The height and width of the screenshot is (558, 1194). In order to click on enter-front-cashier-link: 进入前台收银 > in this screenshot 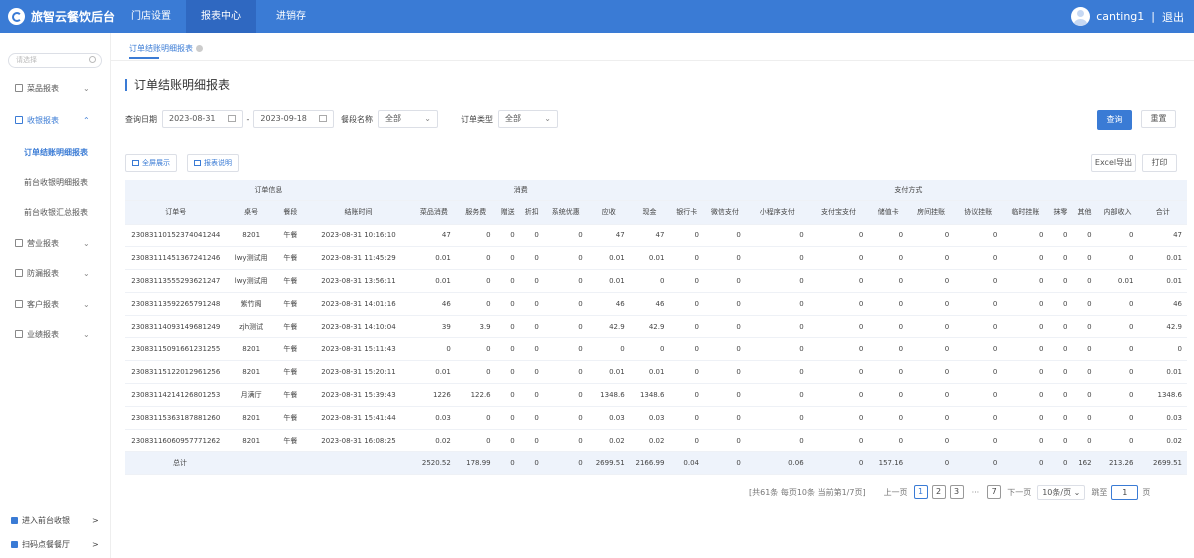, I will do `click(55, 521)`.